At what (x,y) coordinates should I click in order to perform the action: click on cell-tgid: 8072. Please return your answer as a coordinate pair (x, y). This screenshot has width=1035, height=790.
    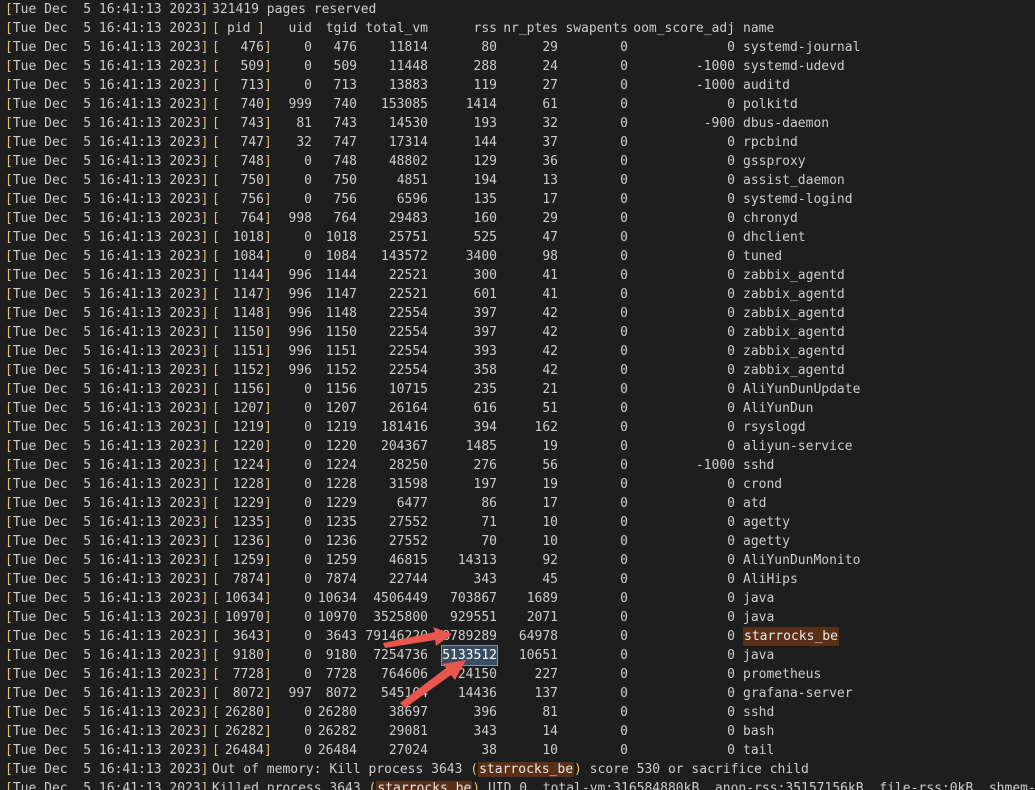
    Looking at the image, I should click on (341, 693).